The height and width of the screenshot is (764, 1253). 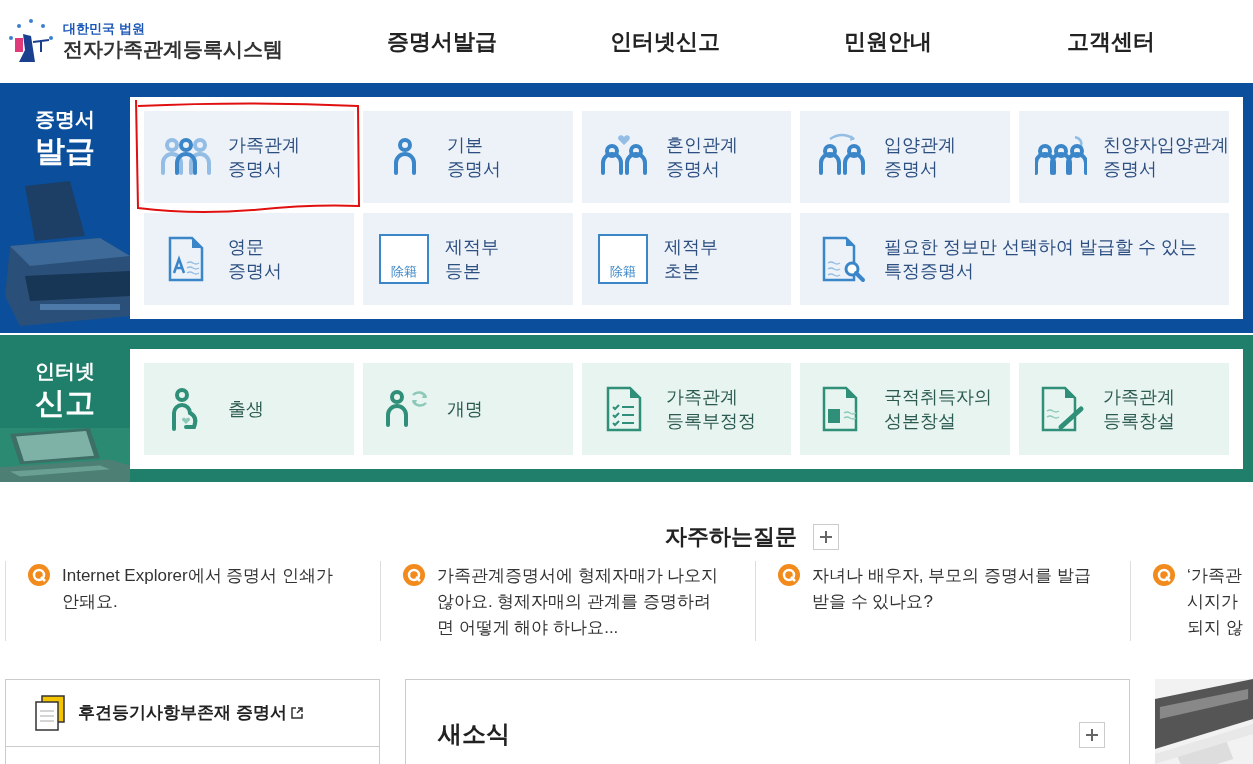 What do you see at coordinates (1124, 157) in the screenshot?
I see `certificate-tile: 친양자입양관계 증명서` at bounding box center [1124, 157].